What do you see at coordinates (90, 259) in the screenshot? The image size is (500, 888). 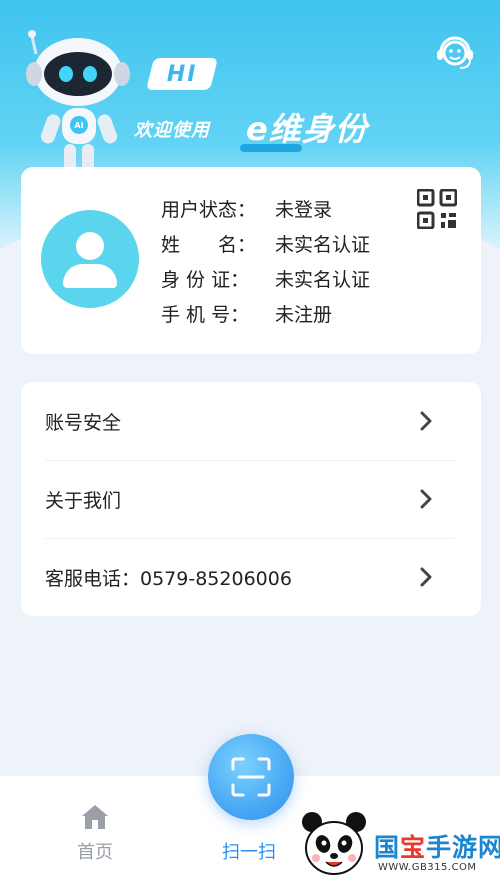 I see `user-avatar-icon` at bounding box center [90, 259].